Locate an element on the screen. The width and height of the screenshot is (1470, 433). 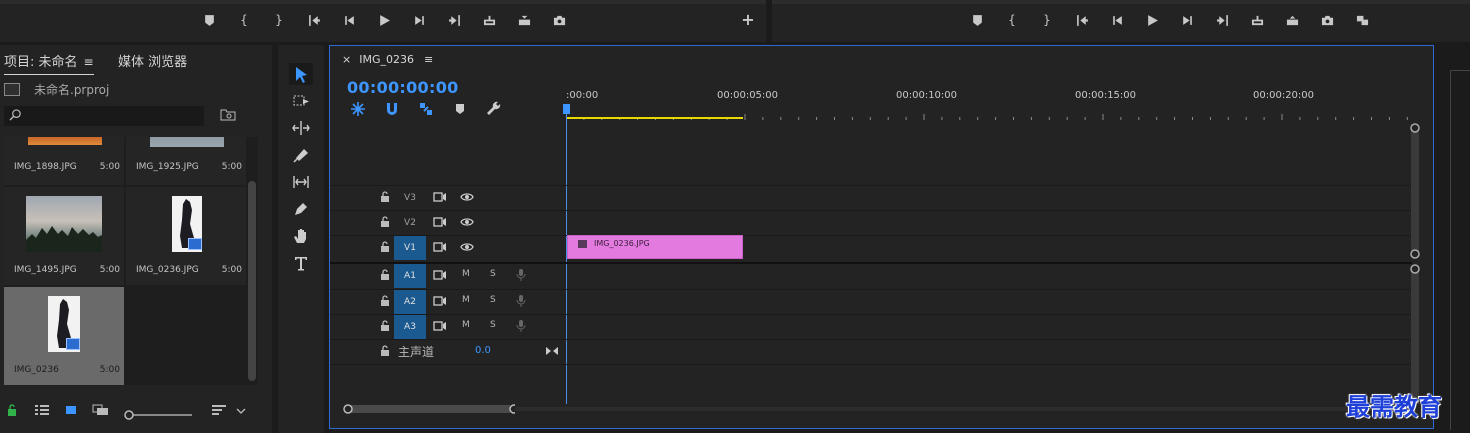
pen-tool is located at coordinates (301, 209).